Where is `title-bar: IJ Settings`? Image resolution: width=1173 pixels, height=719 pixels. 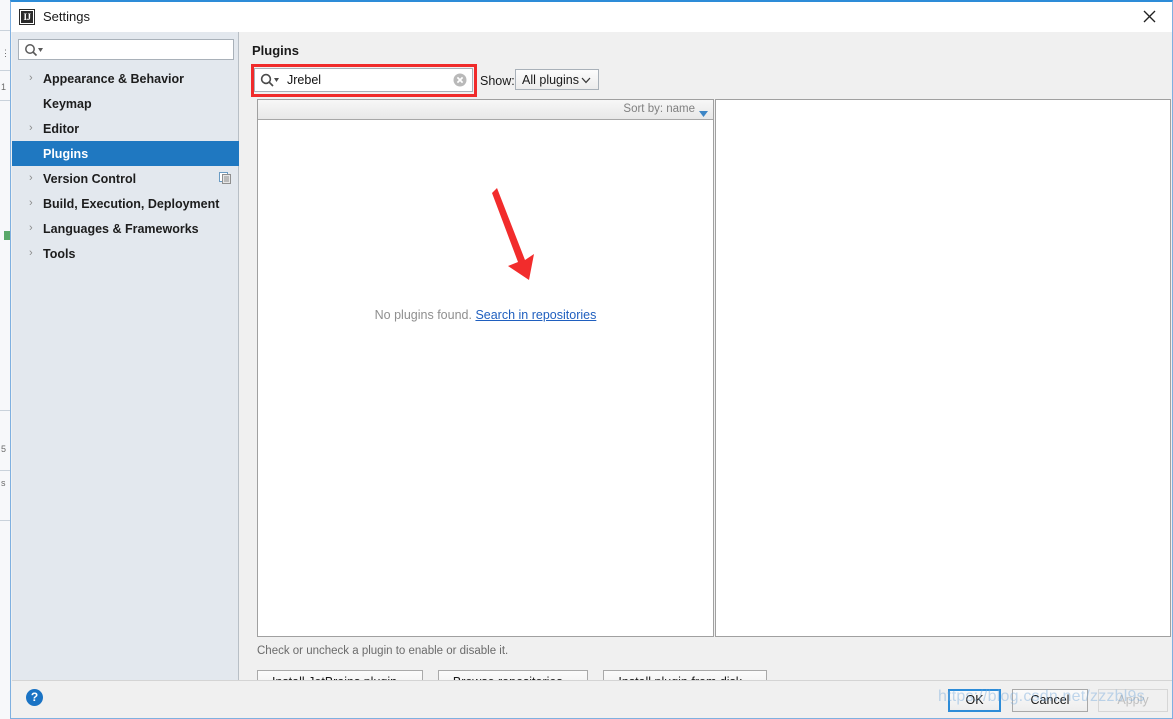 title-bar: IJ Settings is located at coordinates (591, 17).